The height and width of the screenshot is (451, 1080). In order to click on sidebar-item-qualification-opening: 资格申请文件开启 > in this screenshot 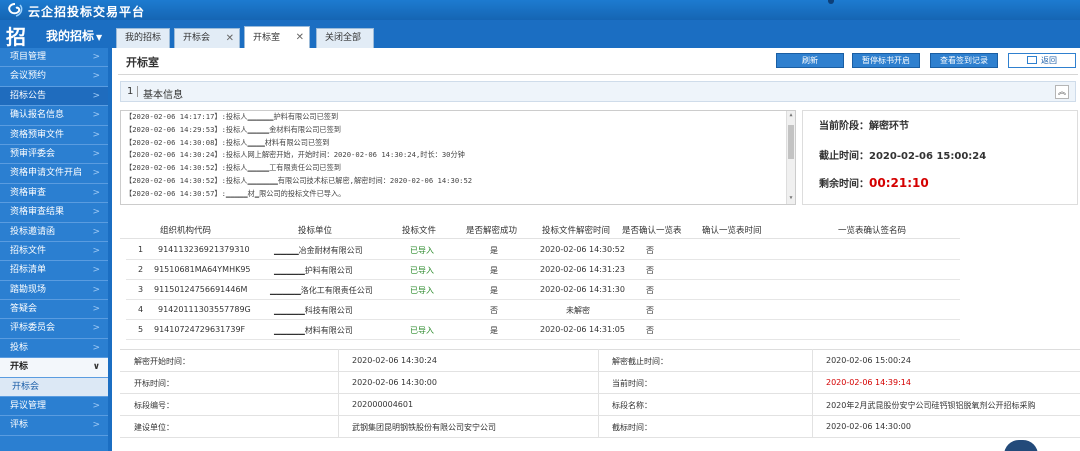, I will do `click(54, 174)`.